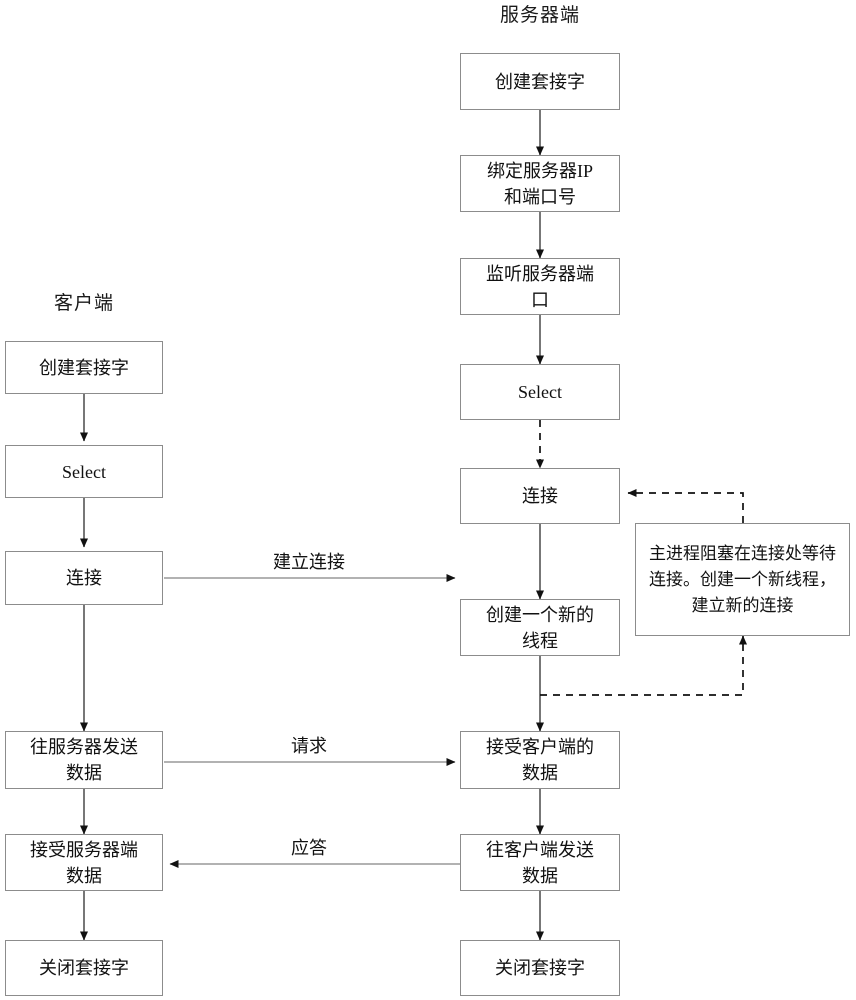 Image resolution: width=856 pixels, height=1000 pixels. What do you see at coordinates (84, 968) in the screenshot?
I see `node-client-close-socket: 关闭套接字` at bounding box center [84, 968].